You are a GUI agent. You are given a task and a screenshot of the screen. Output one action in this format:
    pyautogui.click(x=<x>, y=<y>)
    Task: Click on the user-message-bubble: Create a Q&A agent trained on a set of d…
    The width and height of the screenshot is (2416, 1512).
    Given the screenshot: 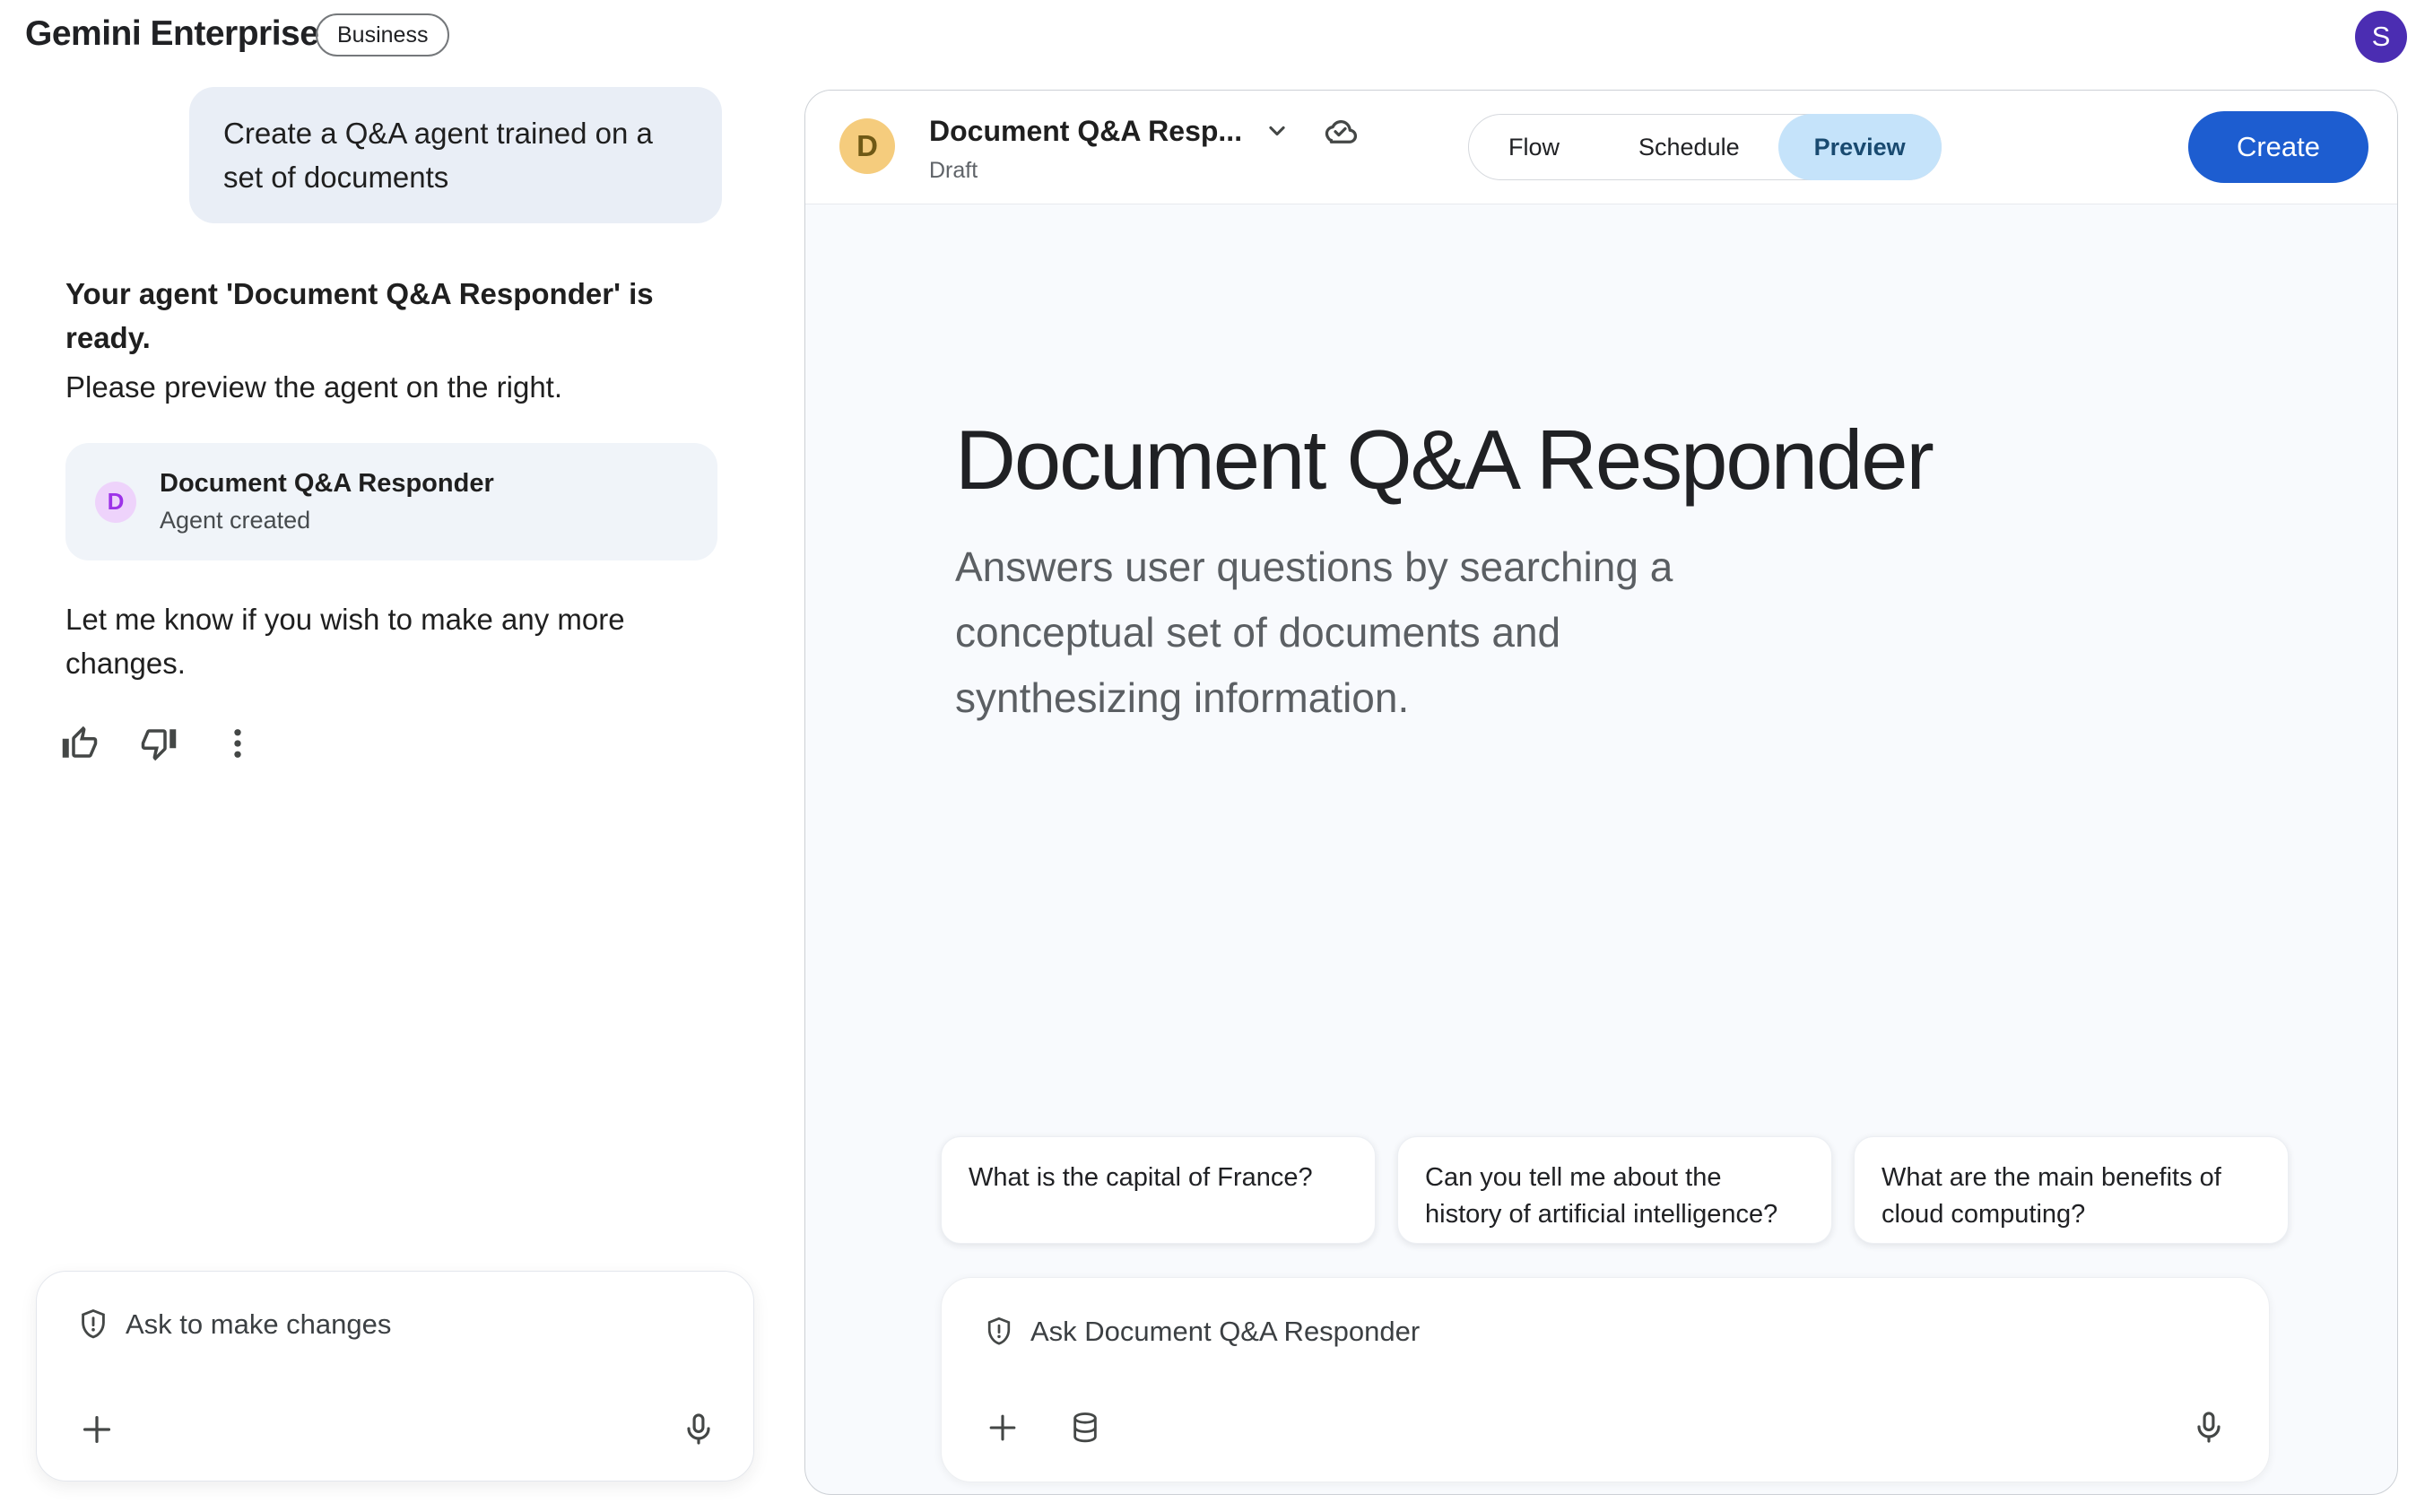 What is the action you would take?
    pyautogui.click(x=456, y=155)
    